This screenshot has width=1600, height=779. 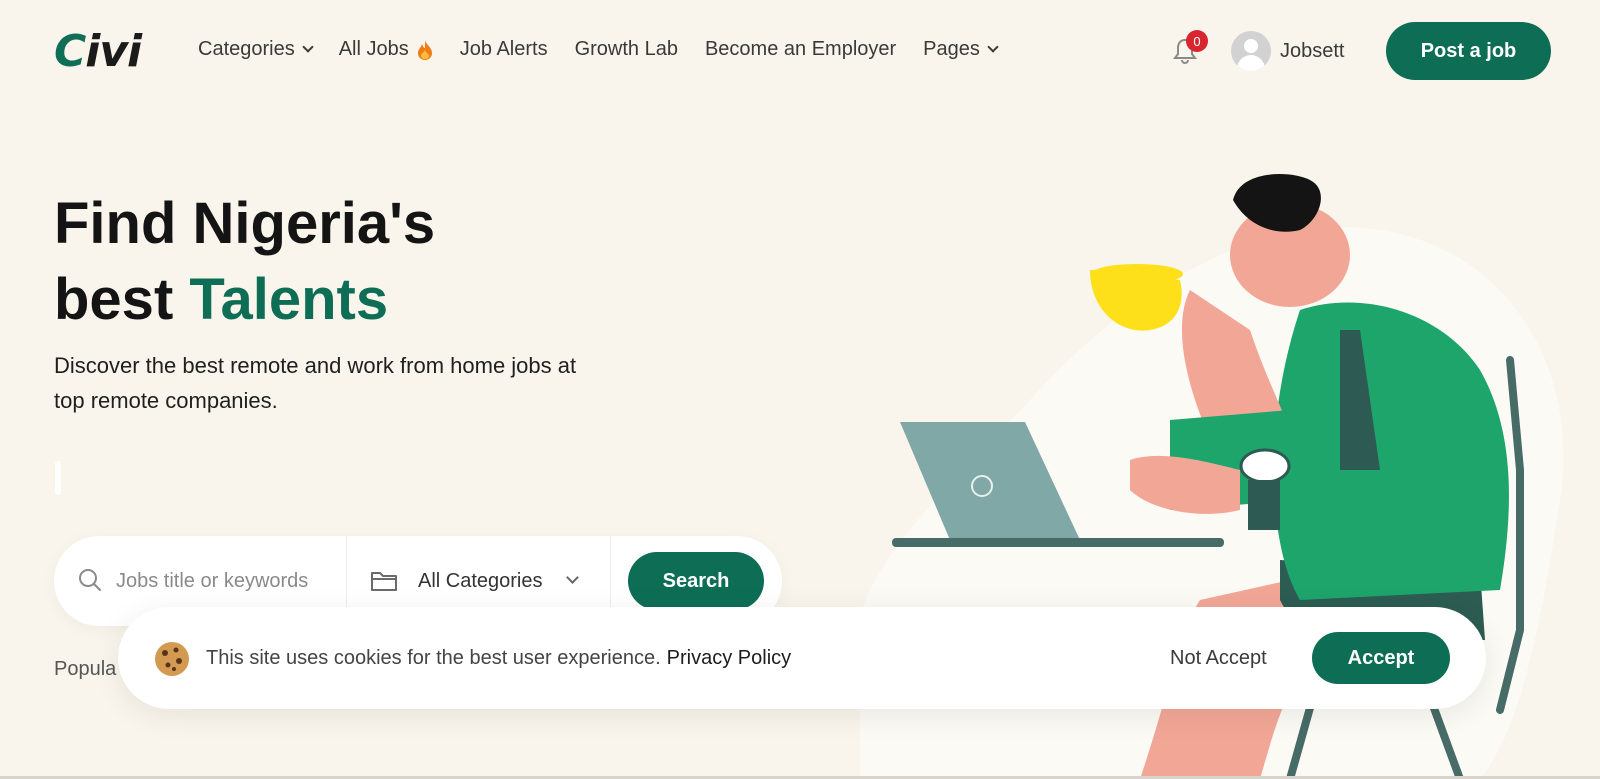 What do you see at coordinates (246, 49) in the screenshot?
I see `nav-categories-label: Categories` at bounding box center [246, 49].